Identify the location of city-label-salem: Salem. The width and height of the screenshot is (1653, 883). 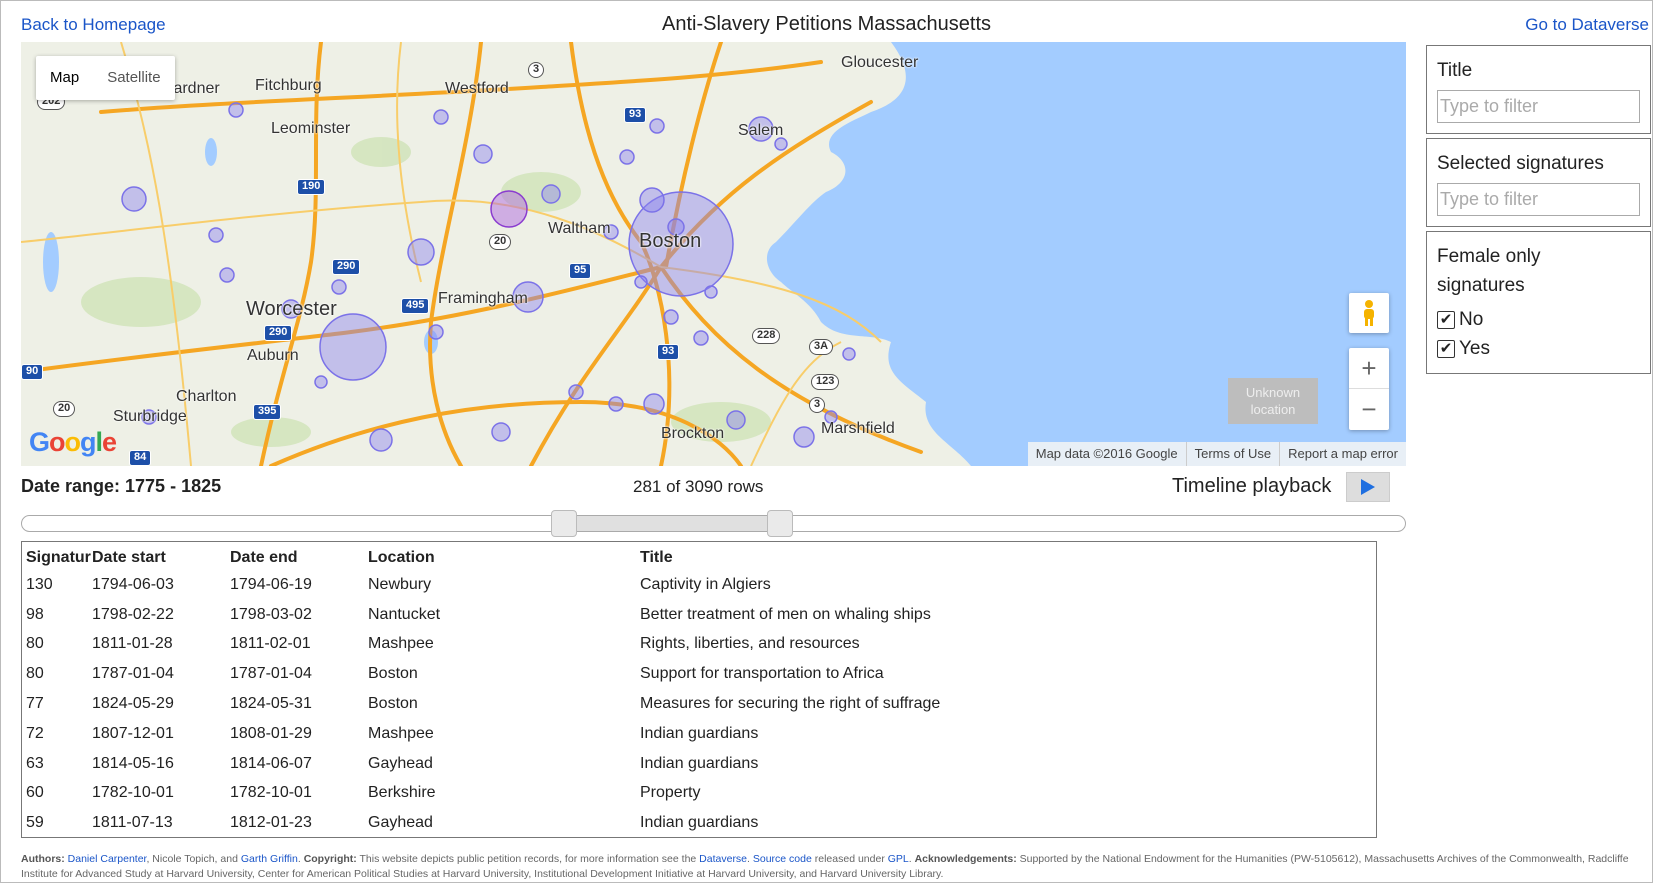
(761, 130).